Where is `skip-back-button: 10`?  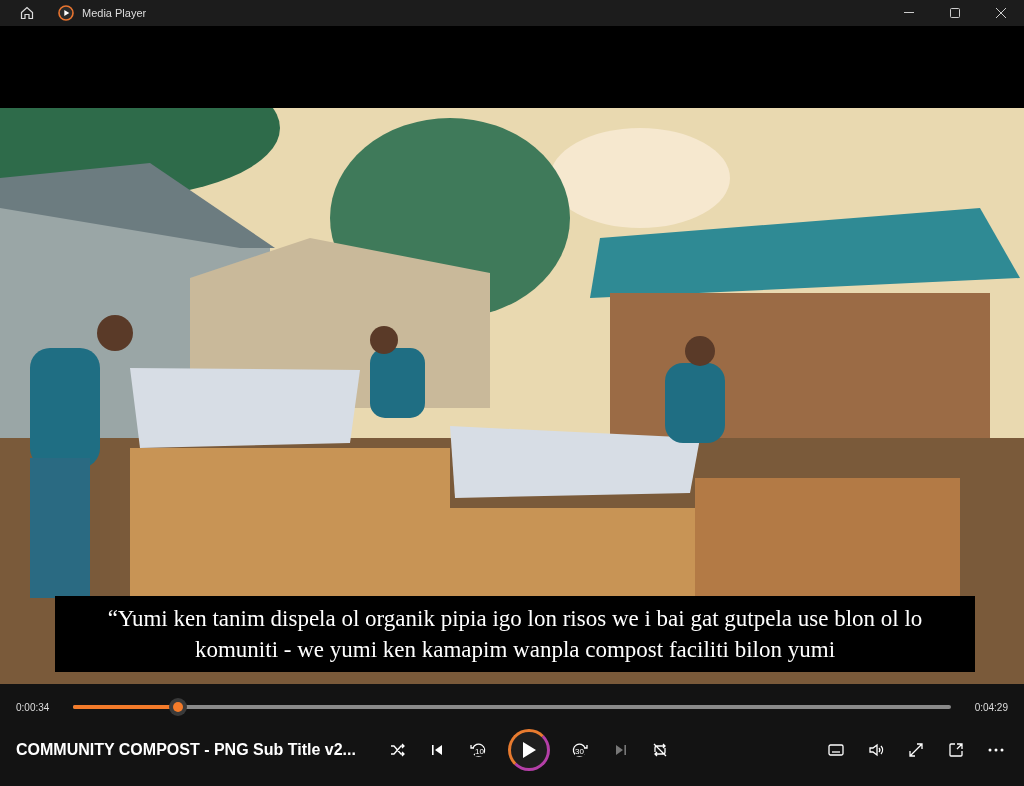
skip-back-button: 10 is located at coordinates (478, 750).